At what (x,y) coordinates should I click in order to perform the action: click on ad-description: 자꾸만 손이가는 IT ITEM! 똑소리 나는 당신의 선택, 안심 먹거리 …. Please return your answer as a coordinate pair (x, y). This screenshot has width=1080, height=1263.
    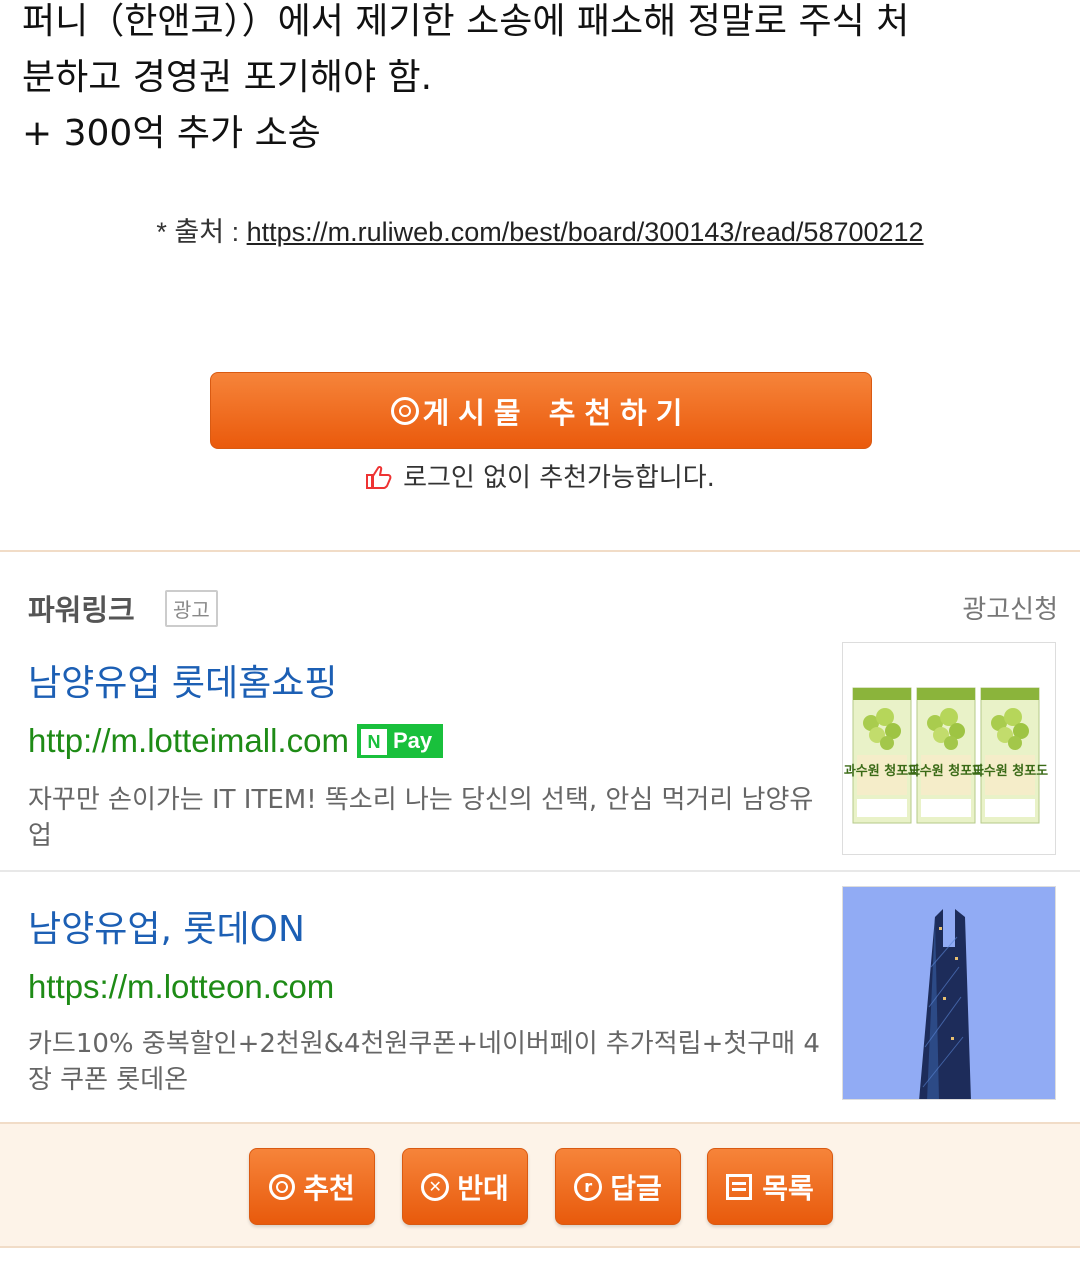
    Looking at the image, I should click on (421, 818).